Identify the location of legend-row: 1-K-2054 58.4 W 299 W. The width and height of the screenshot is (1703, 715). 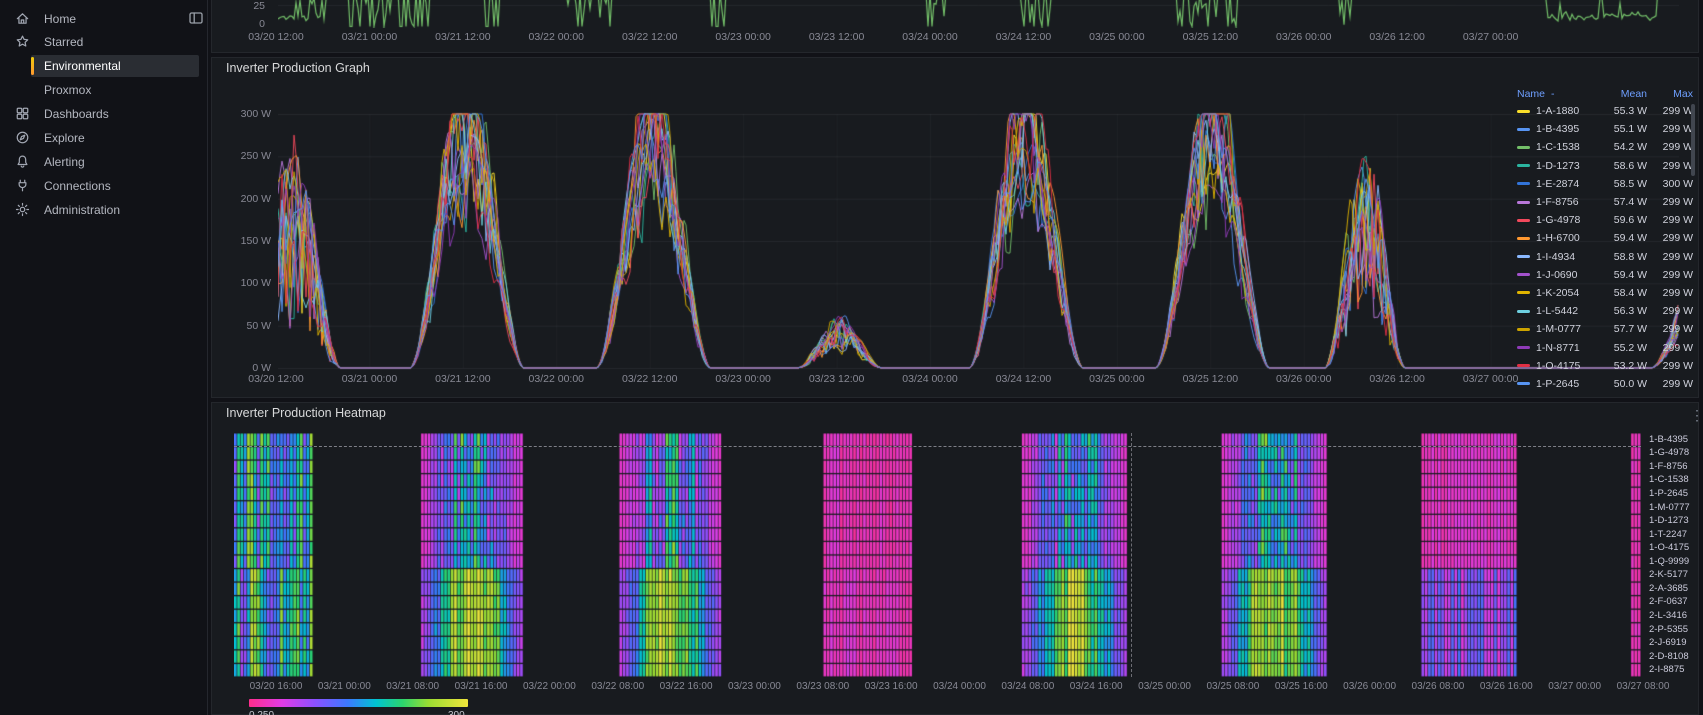
(1606, 293).